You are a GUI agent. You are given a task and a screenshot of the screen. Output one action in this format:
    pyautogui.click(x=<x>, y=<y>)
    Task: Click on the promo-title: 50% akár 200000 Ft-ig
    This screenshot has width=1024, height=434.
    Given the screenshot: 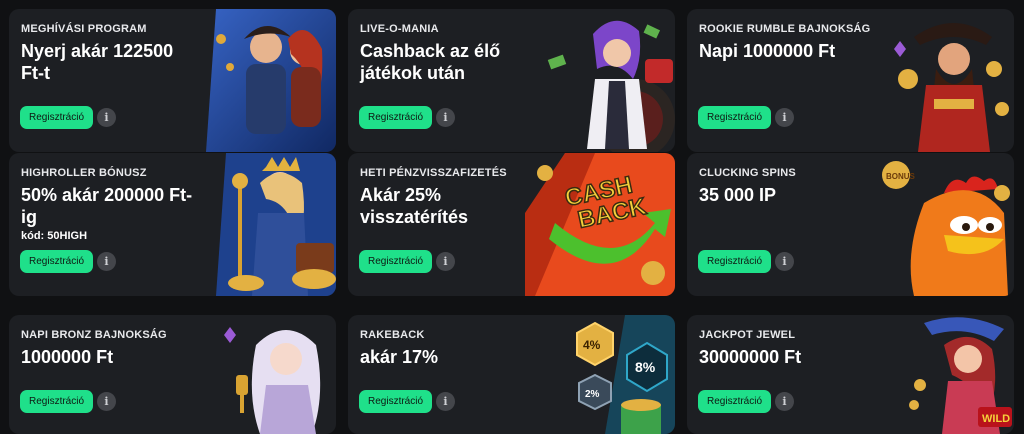 What is the action you would take?
    pyautogui.click(x=107, y=206)
    